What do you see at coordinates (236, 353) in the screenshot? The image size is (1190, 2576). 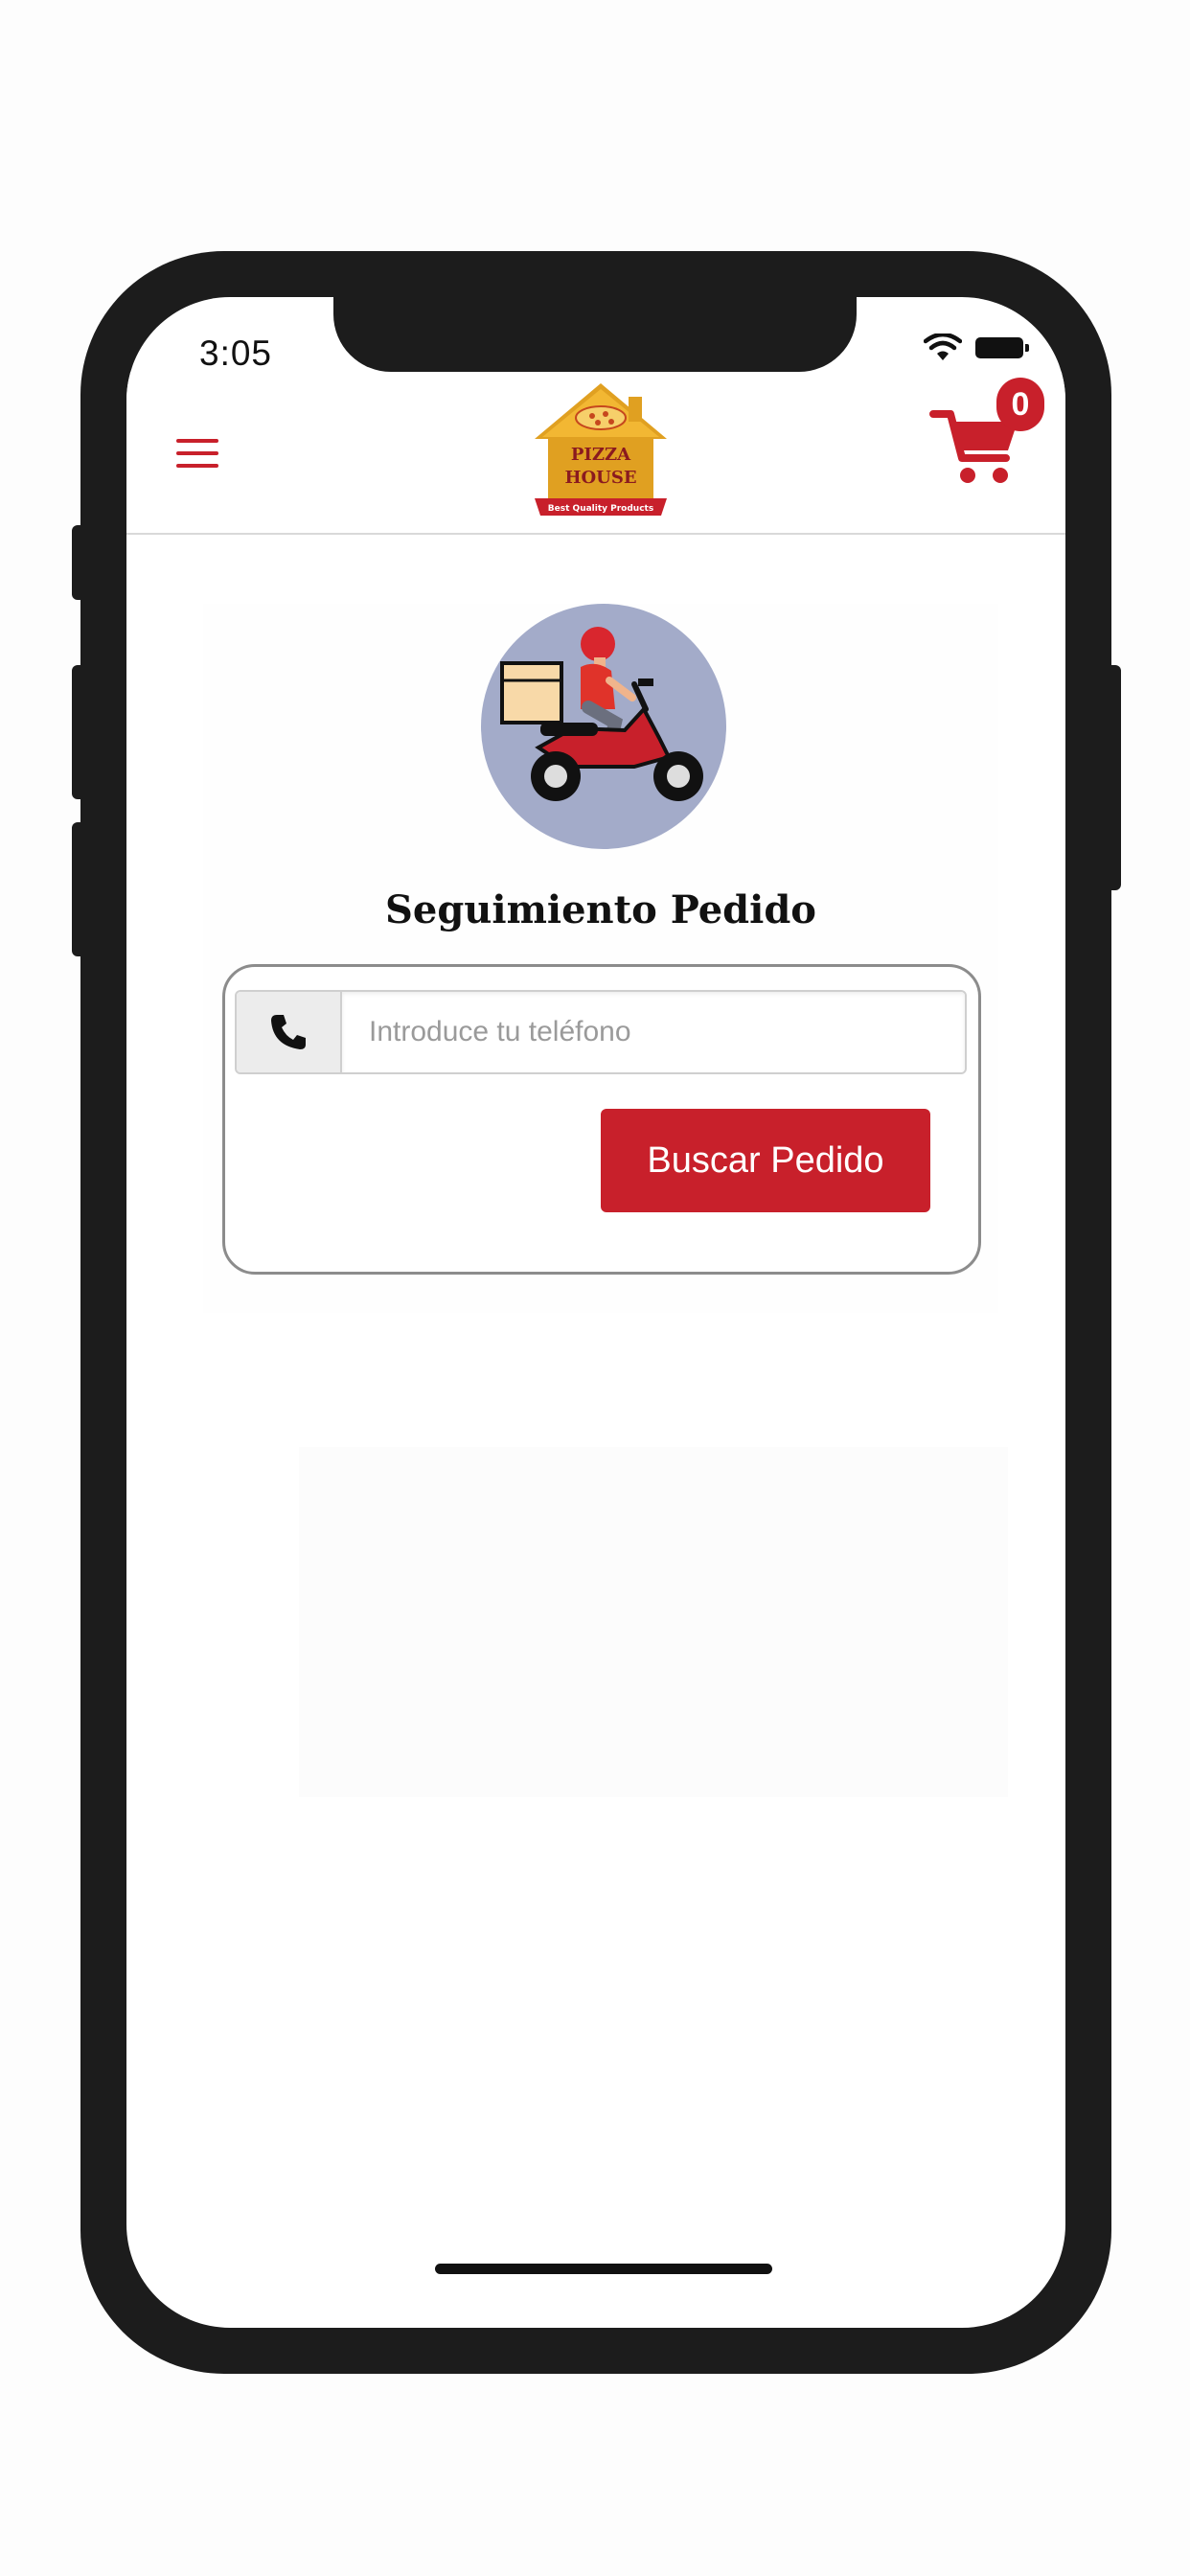 I see `status-time: 3:05` at bounding box center [236, 353].